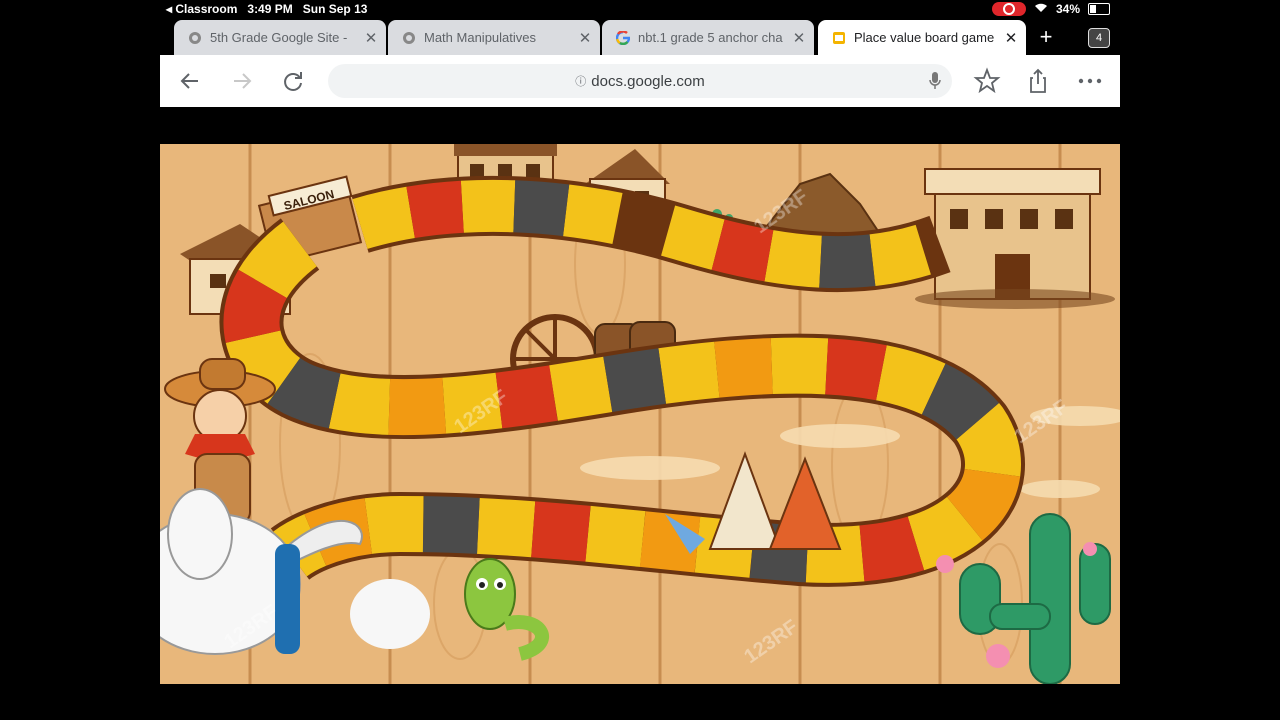  Describe the element at coordinates (640, 125) in the screenshot. I see `slide-viewer-top-margin` at that location.